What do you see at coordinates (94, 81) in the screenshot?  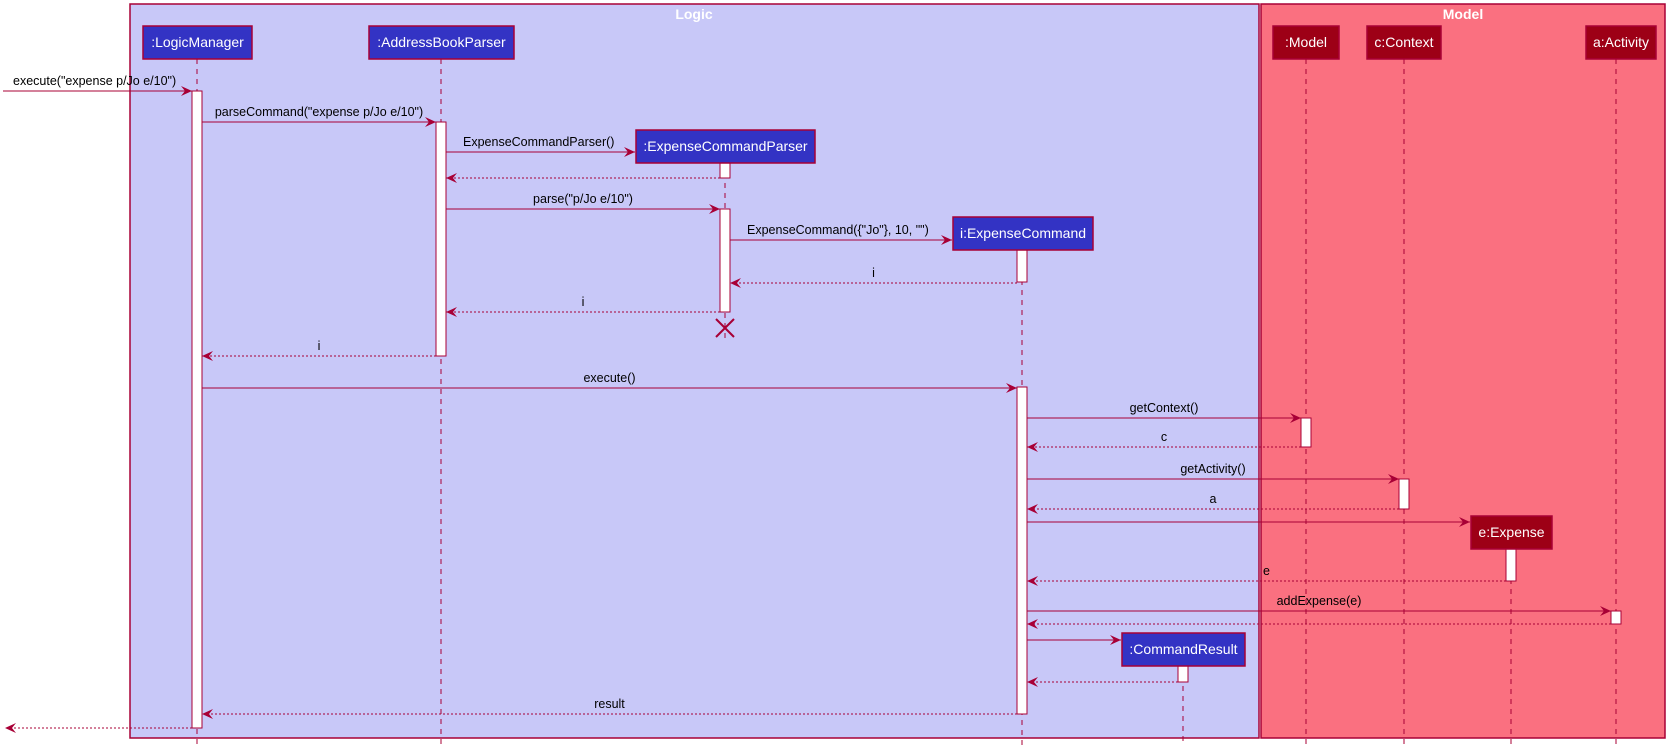 I see `message-label: execute("expense p/Jo e/10")` at bounding box center [94, 81].